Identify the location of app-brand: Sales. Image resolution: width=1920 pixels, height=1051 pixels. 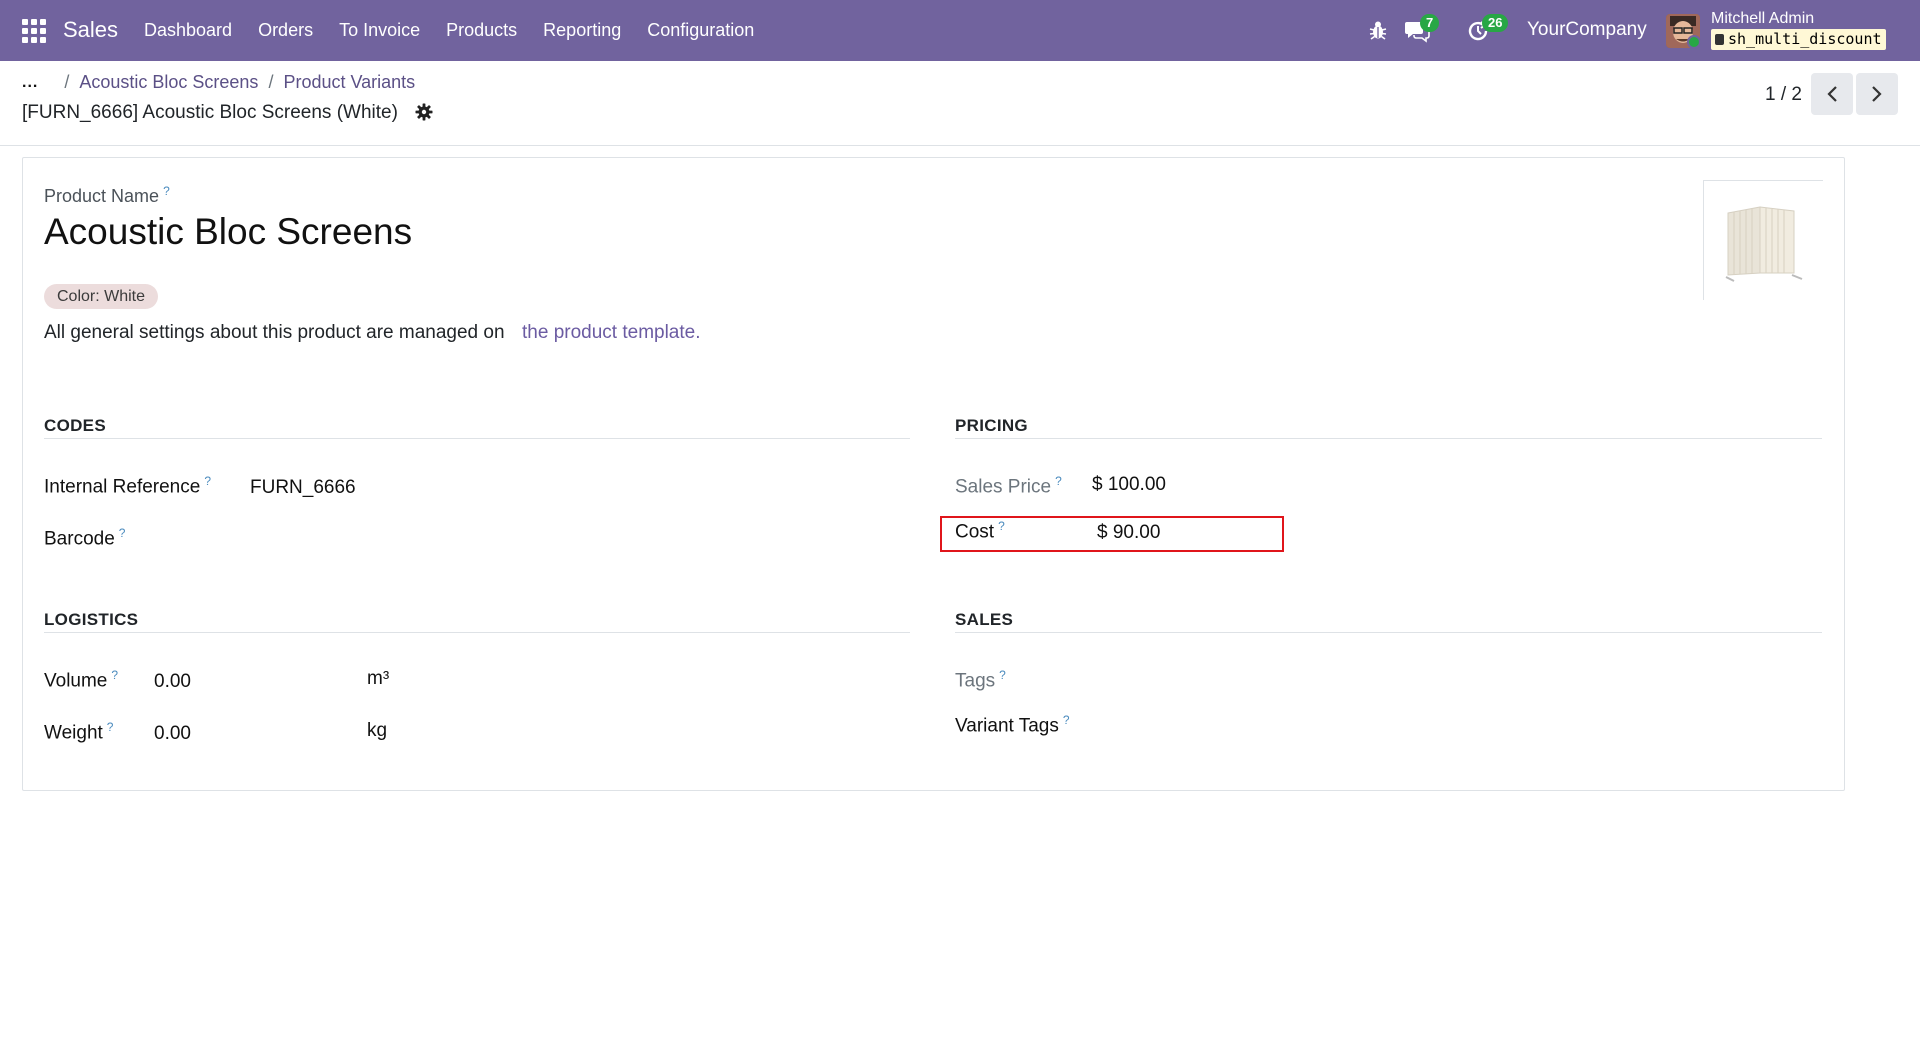
(90, 30).